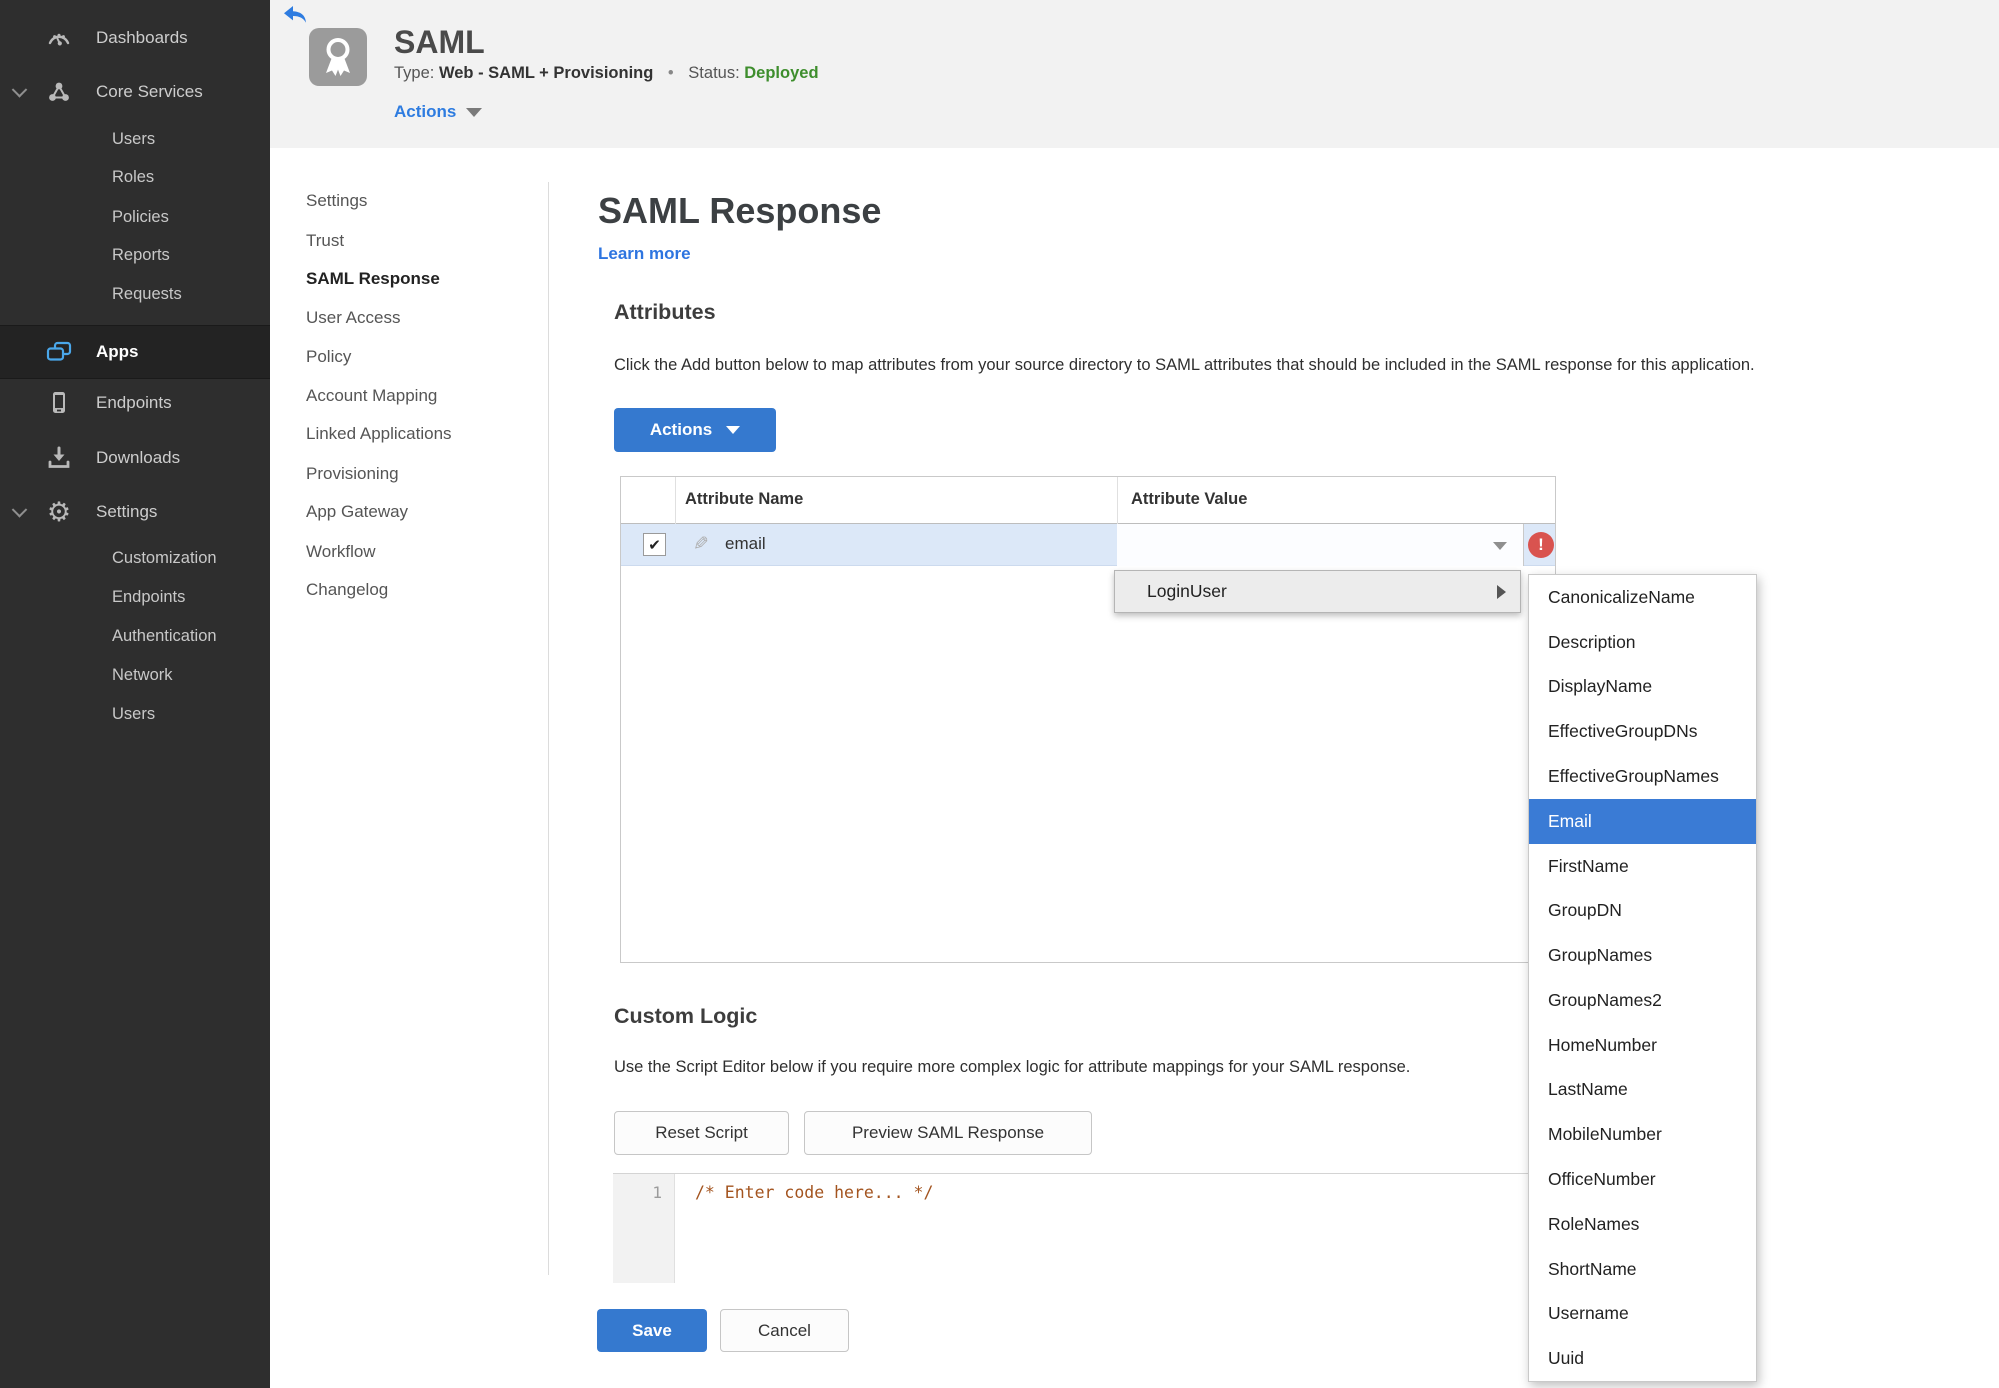 Image resolution: width=1999 pixels, height=1388 pixels. What do you see at coordinates (135, 636) in the screenshot?
I see `sidebar-item-authentication: Authentication` at bounding box center [135, 636].